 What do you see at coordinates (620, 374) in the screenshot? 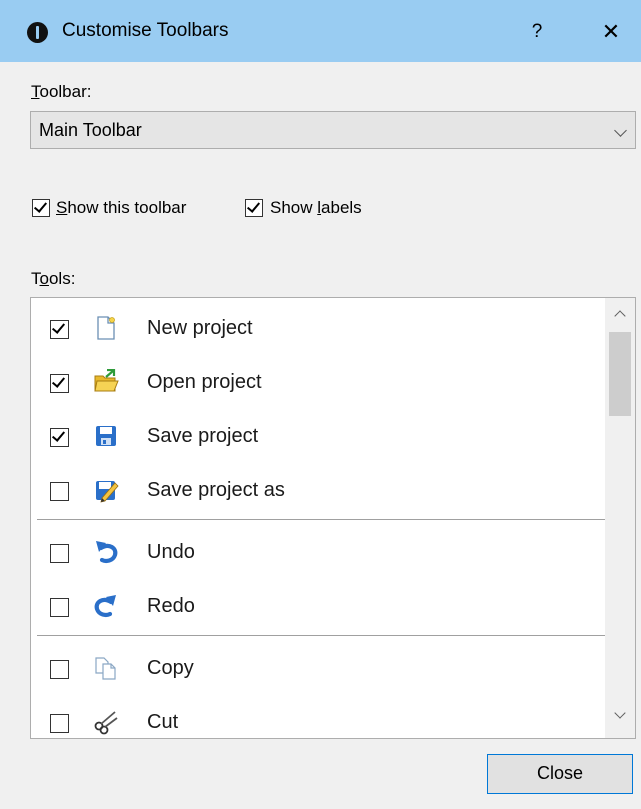
I see `scrollbar-thumb` at bounding box center [620, 374].